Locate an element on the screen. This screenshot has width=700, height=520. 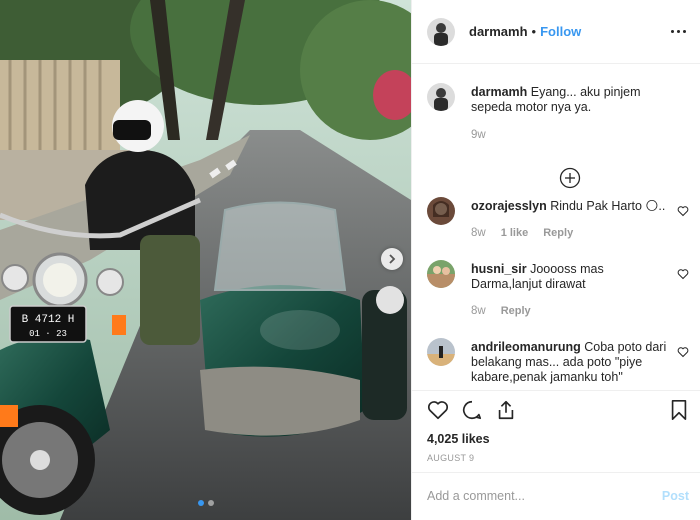
comment-meta: 9w is located at coordinates (478, 135).